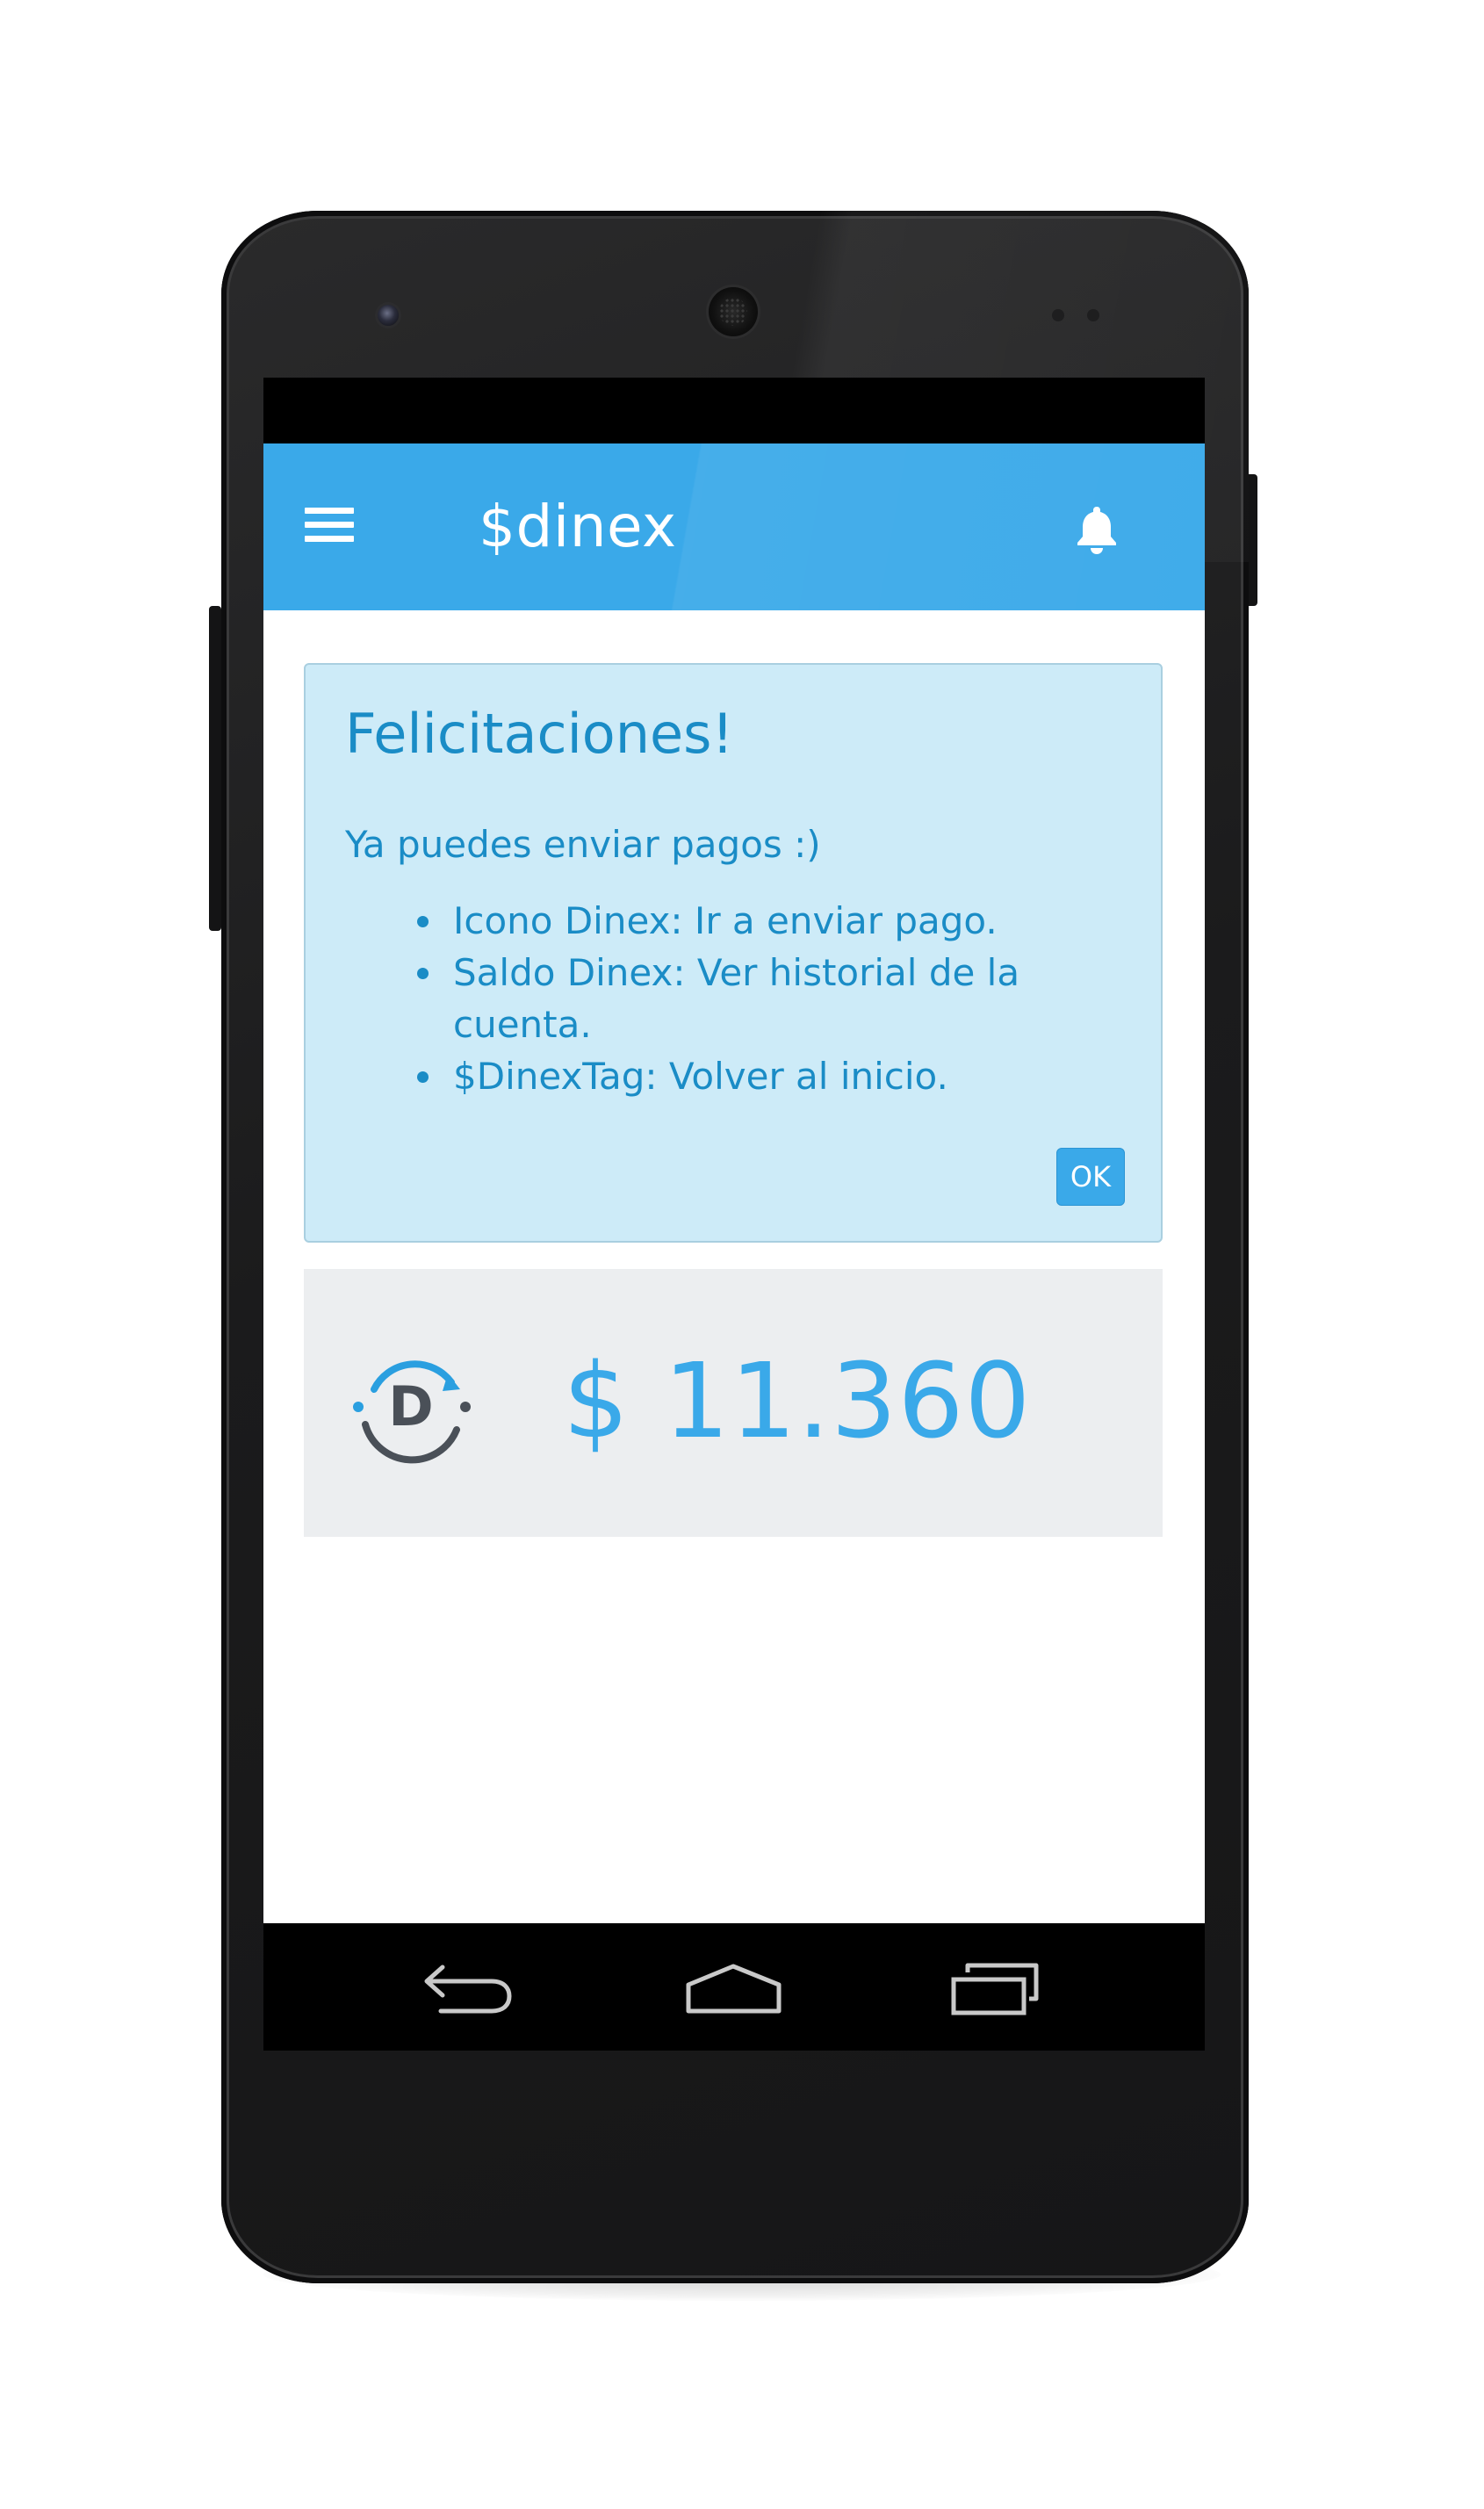 Image resolution: width=1484 pixels, height=2509 pixels. I want to click on balance-card: D $ 11.360, so click(733, 1403).